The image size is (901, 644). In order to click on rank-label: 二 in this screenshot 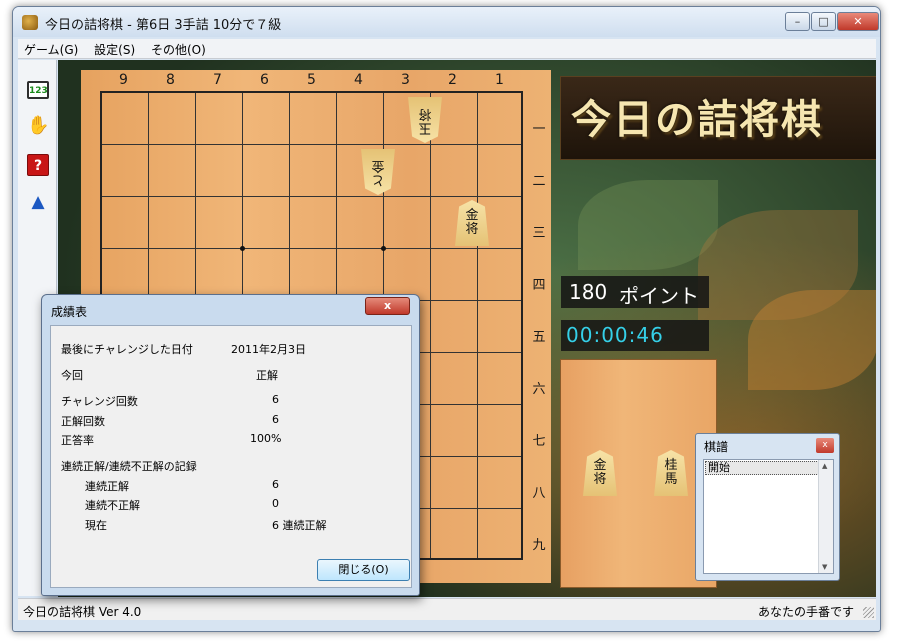, I will do `click(539, 181)`.